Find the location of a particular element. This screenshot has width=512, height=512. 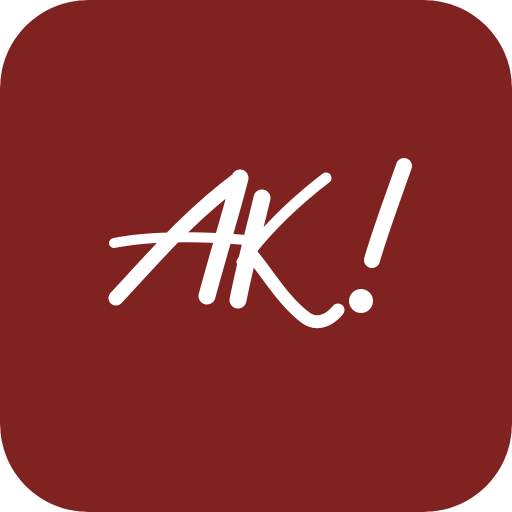

letter-a-crossbar is located at coordinates (180, 240).